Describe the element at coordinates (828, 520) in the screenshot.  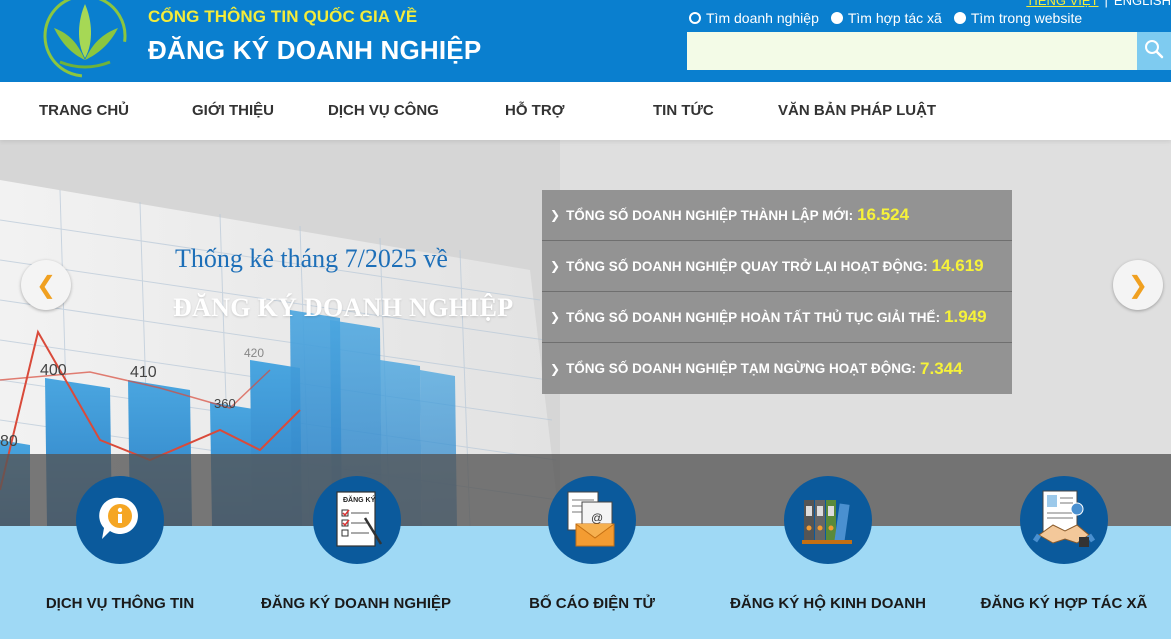
I see `binders-icon` at that location.